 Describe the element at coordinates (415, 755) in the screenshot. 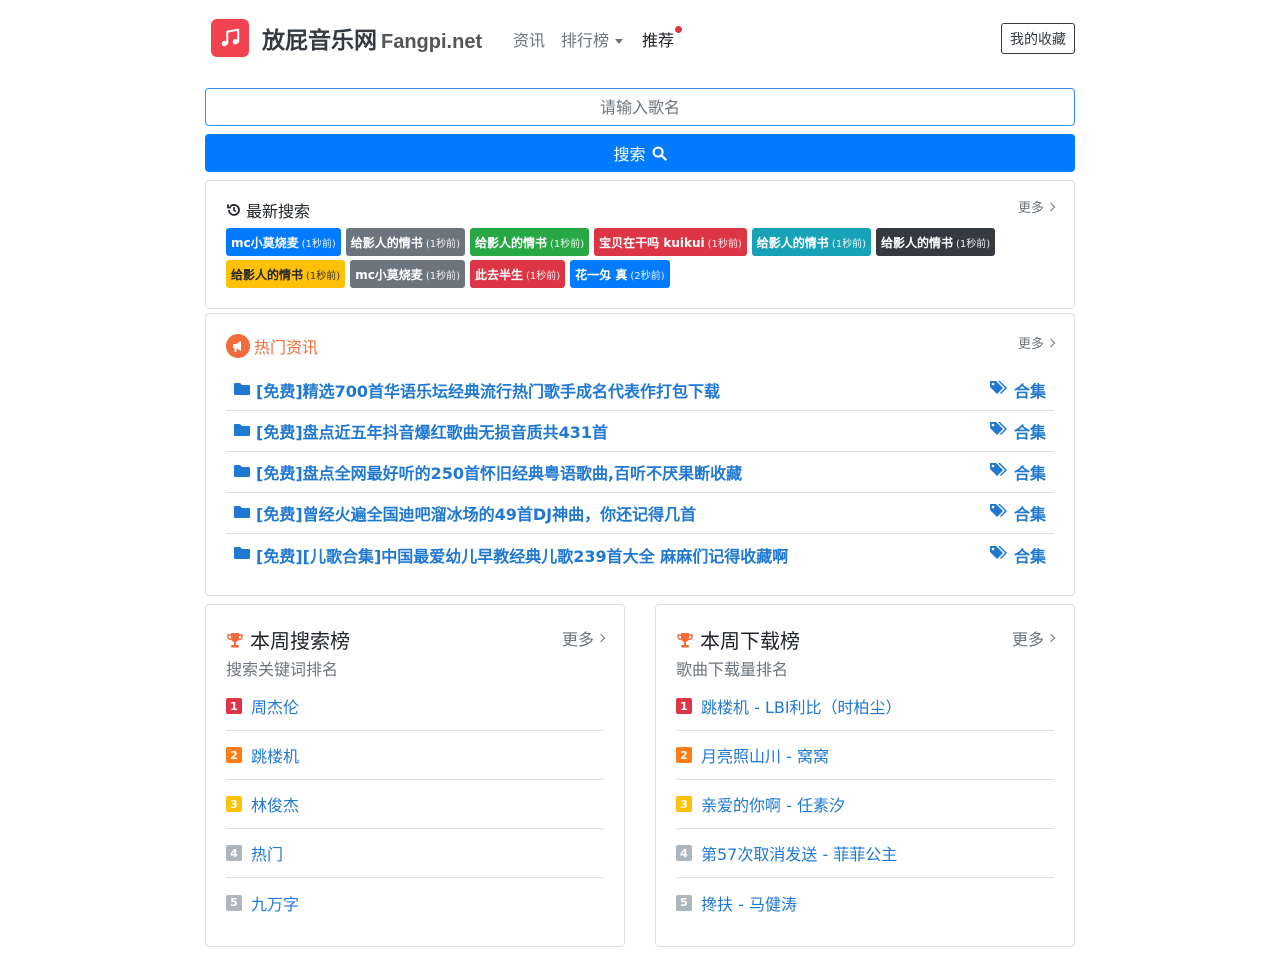

I see `rank-row: 2 跳楼机` at that location.